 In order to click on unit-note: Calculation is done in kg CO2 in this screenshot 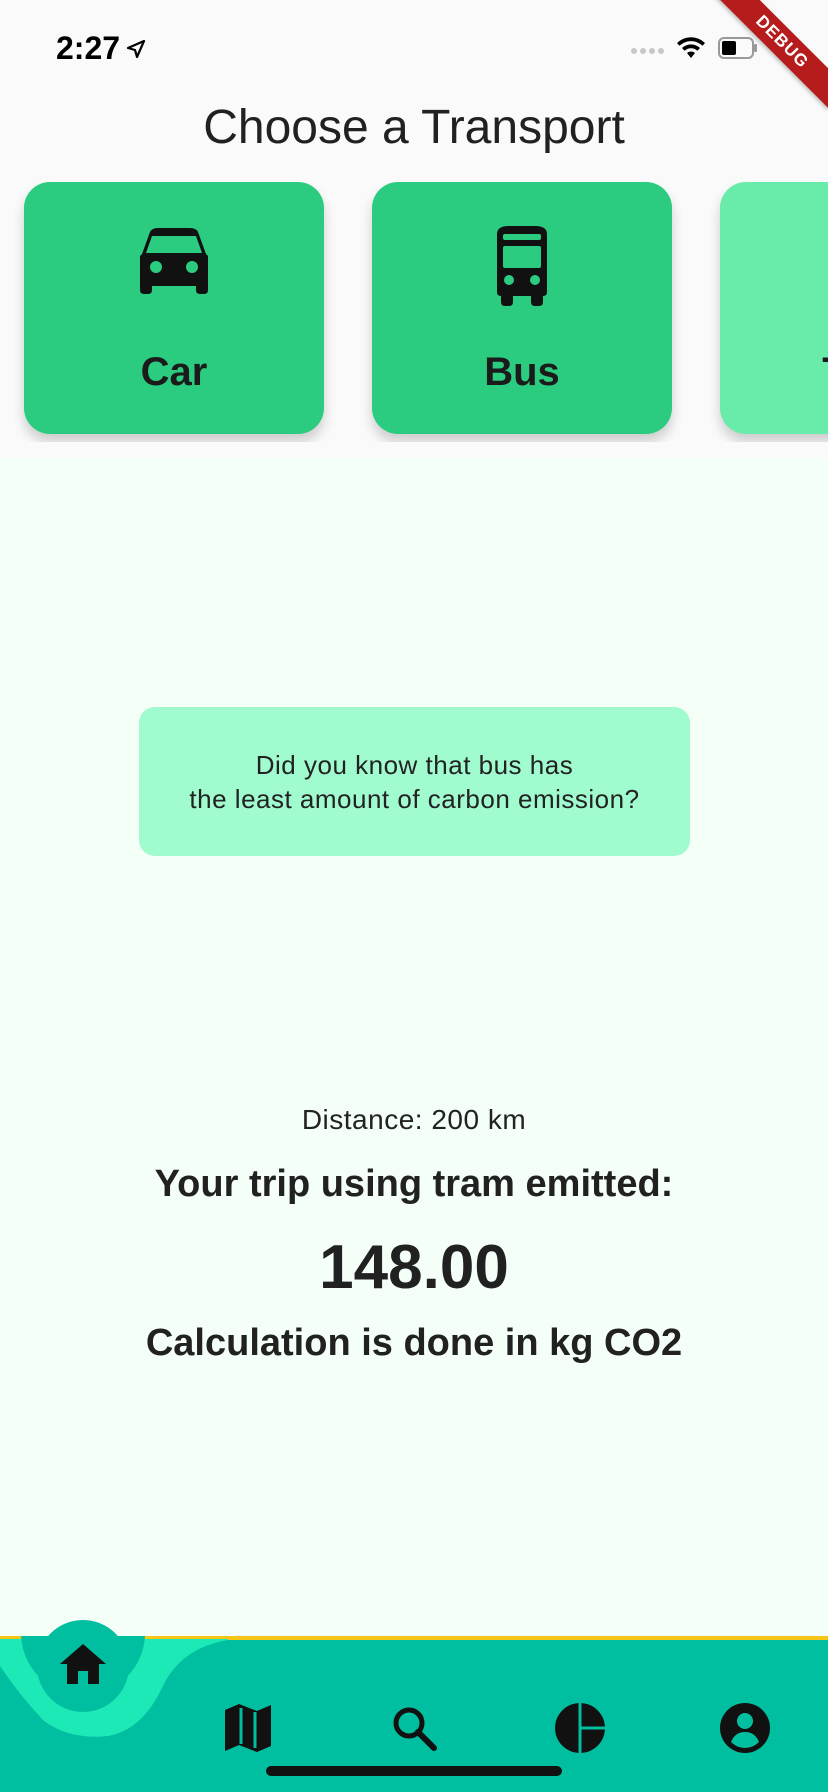, I will do `click(414, 1343)`.